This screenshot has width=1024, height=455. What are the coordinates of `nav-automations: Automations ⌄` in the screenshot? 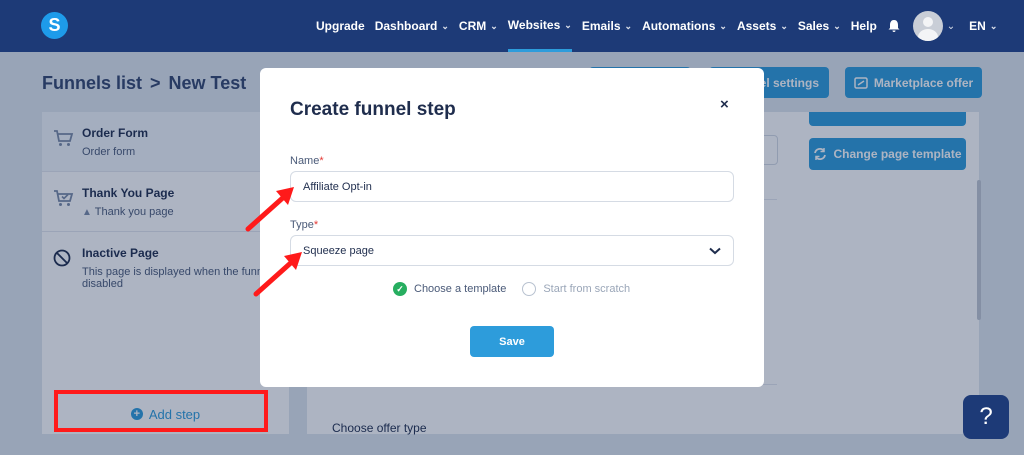 It's located at (684, 26).